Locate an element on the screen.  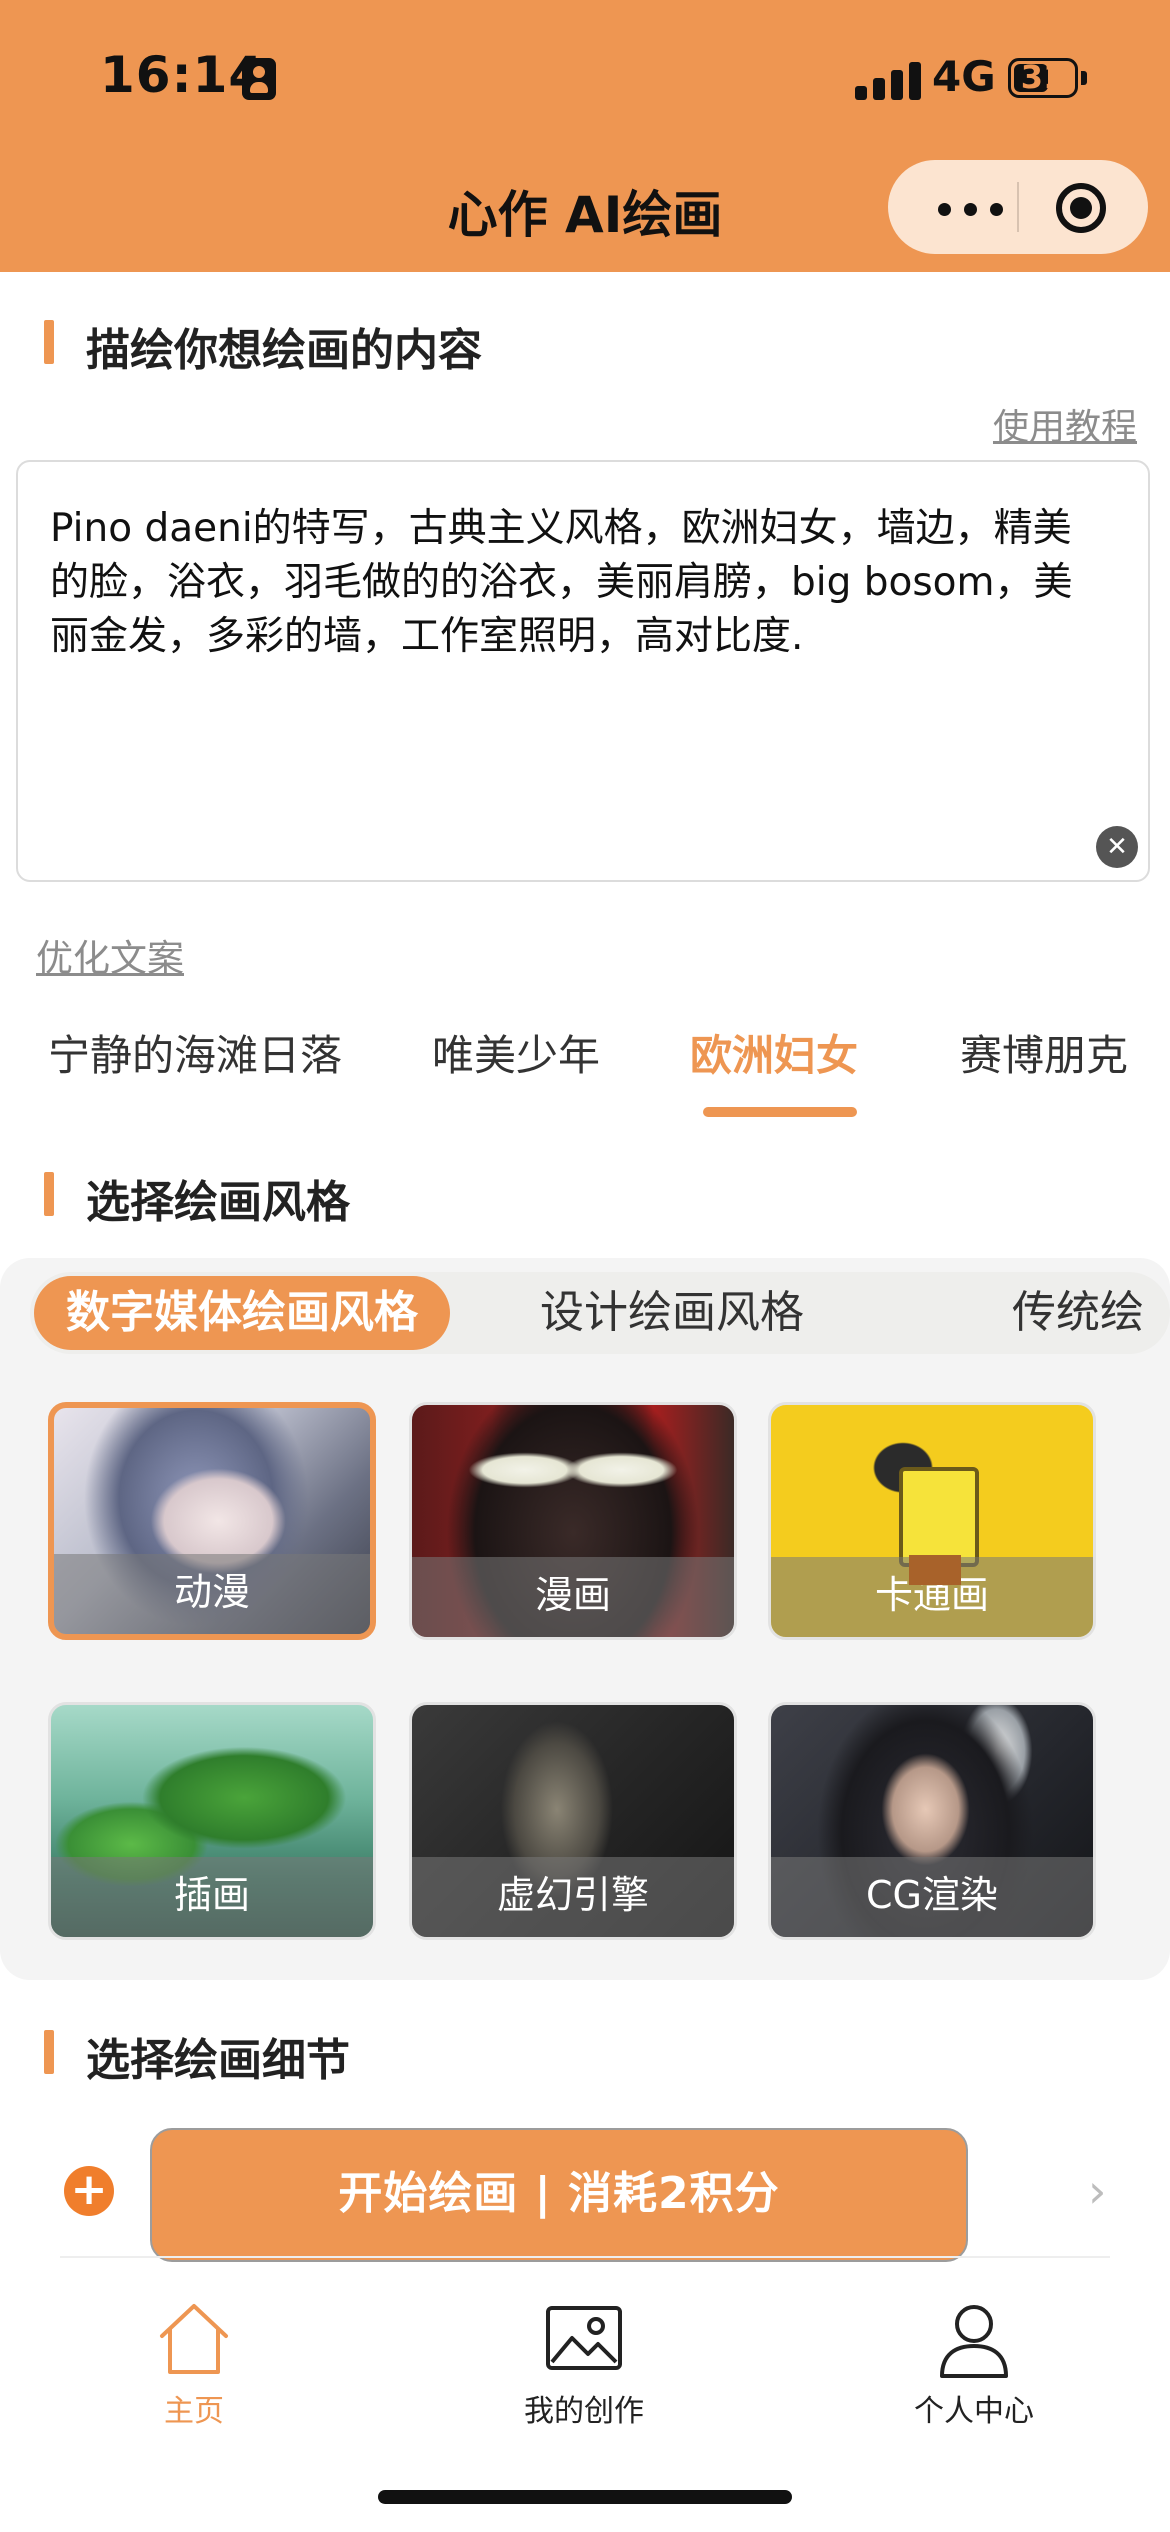
battery-icon: 31 is located at coordinates (1043, 78).